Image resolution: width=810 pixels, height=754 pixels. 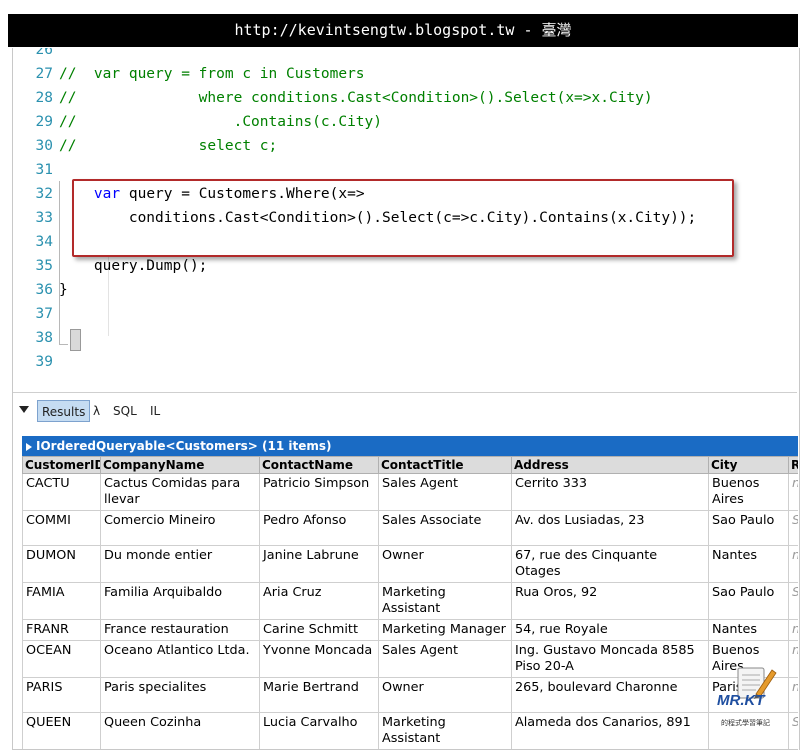 What do you see at coordinates (319, 659) in the screenshot?
I see `table-cell: Yvonne Moncada` at bounding box center [319, 659].